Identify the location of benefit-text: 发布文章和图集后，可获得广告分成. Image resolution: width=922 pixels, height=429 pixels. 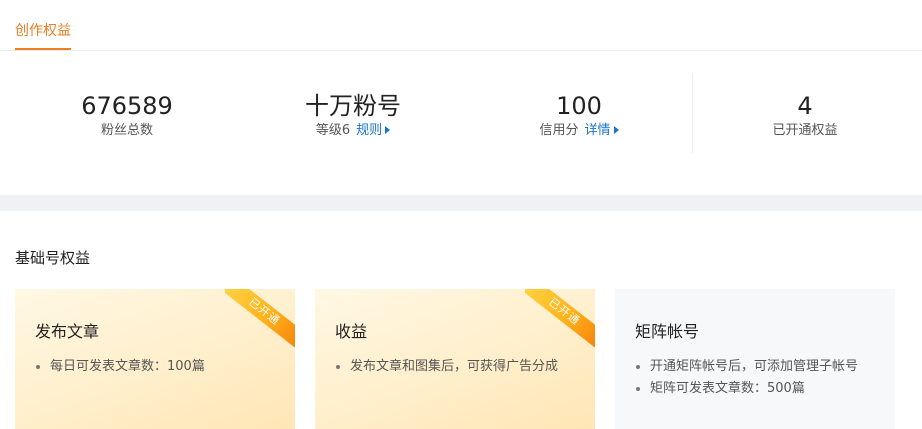
(454, 366).